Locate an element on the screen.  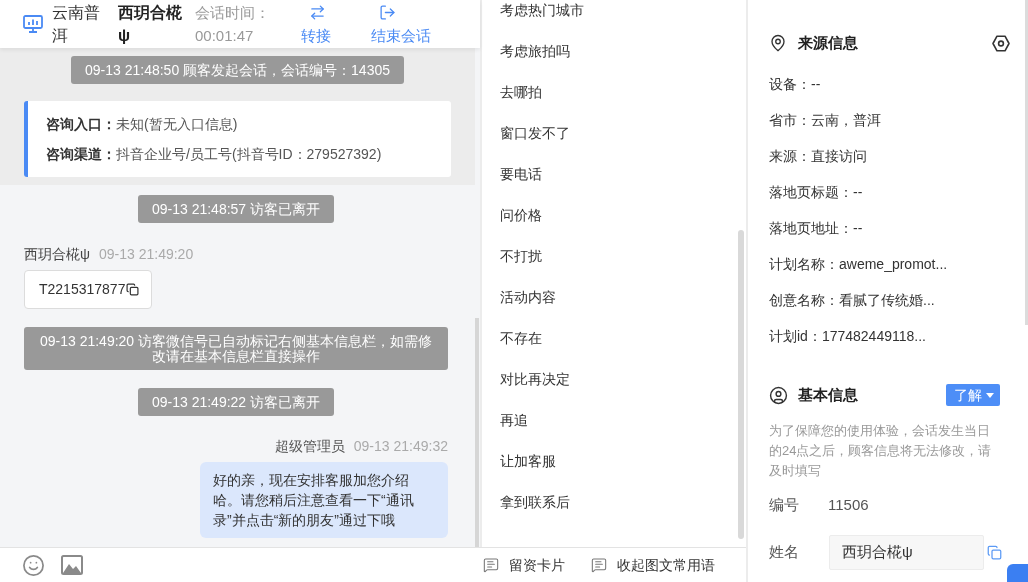
toolbar-link-button: 收起图文常用语 is located at coordinates (653, 565).